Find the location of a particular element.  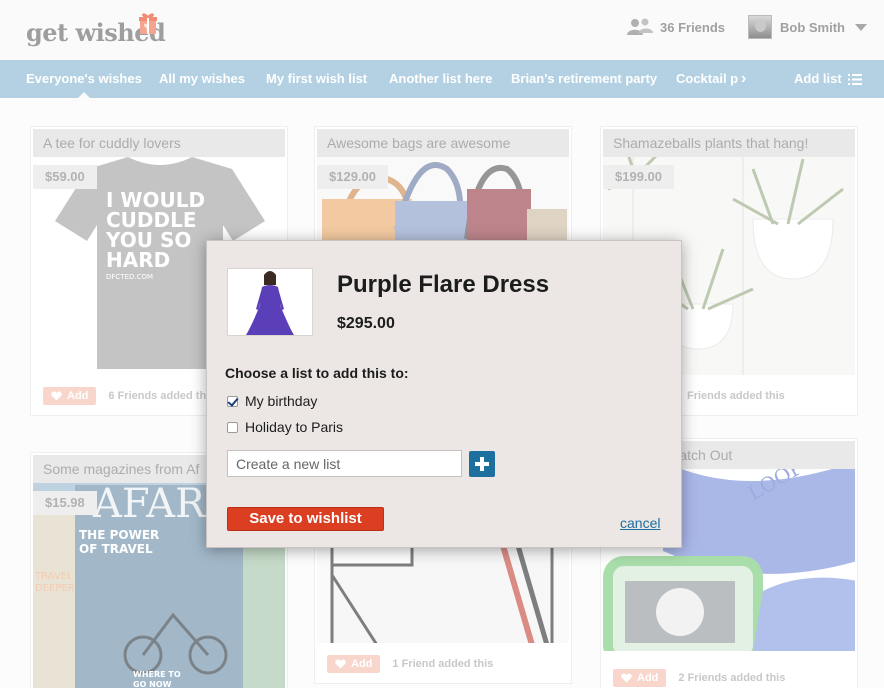

tabs-next-arrow: › is located at coordinates (743, 79).